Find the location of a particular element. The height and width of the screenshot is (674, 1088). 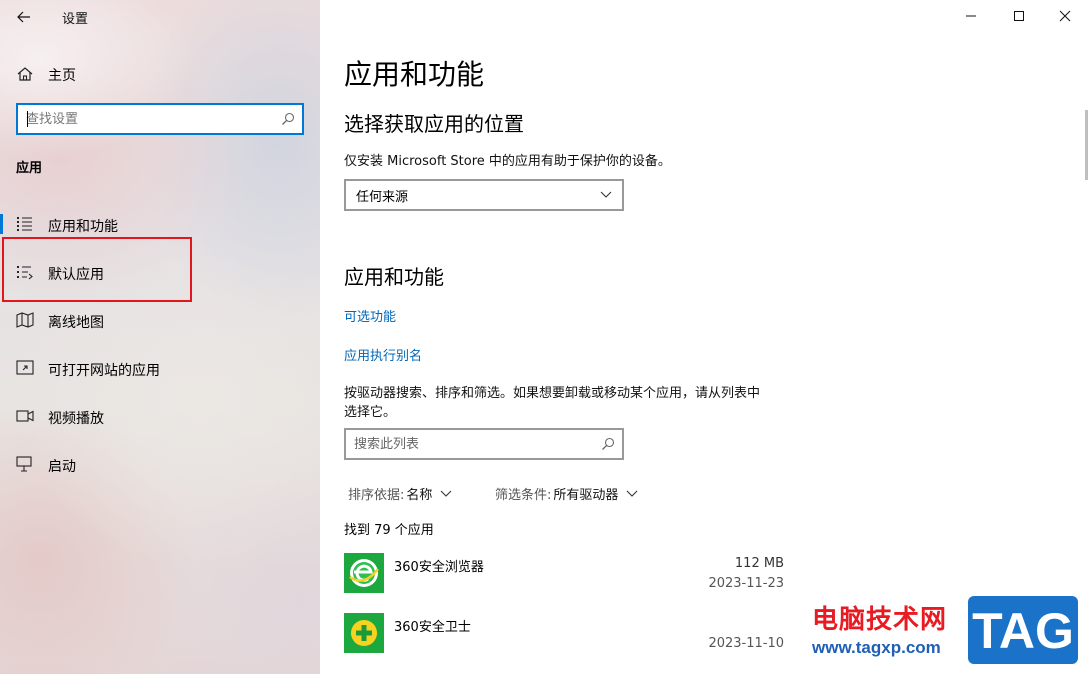

settings-search-box is located at coordinates (160, 119).